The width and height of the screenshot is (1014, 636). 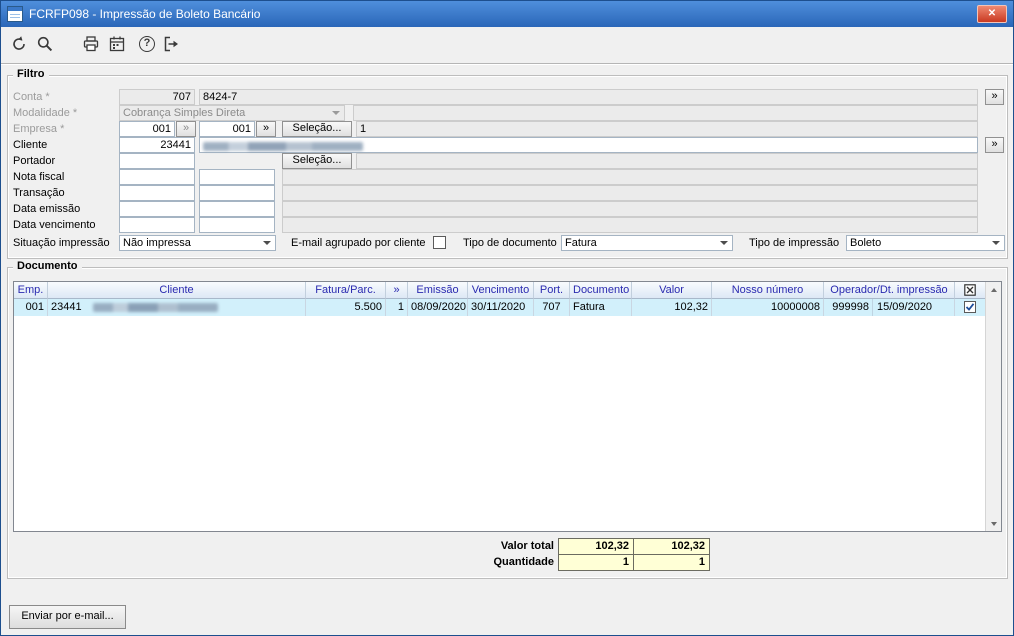 I want to click on header-select-all, so click(x=970, y=290).